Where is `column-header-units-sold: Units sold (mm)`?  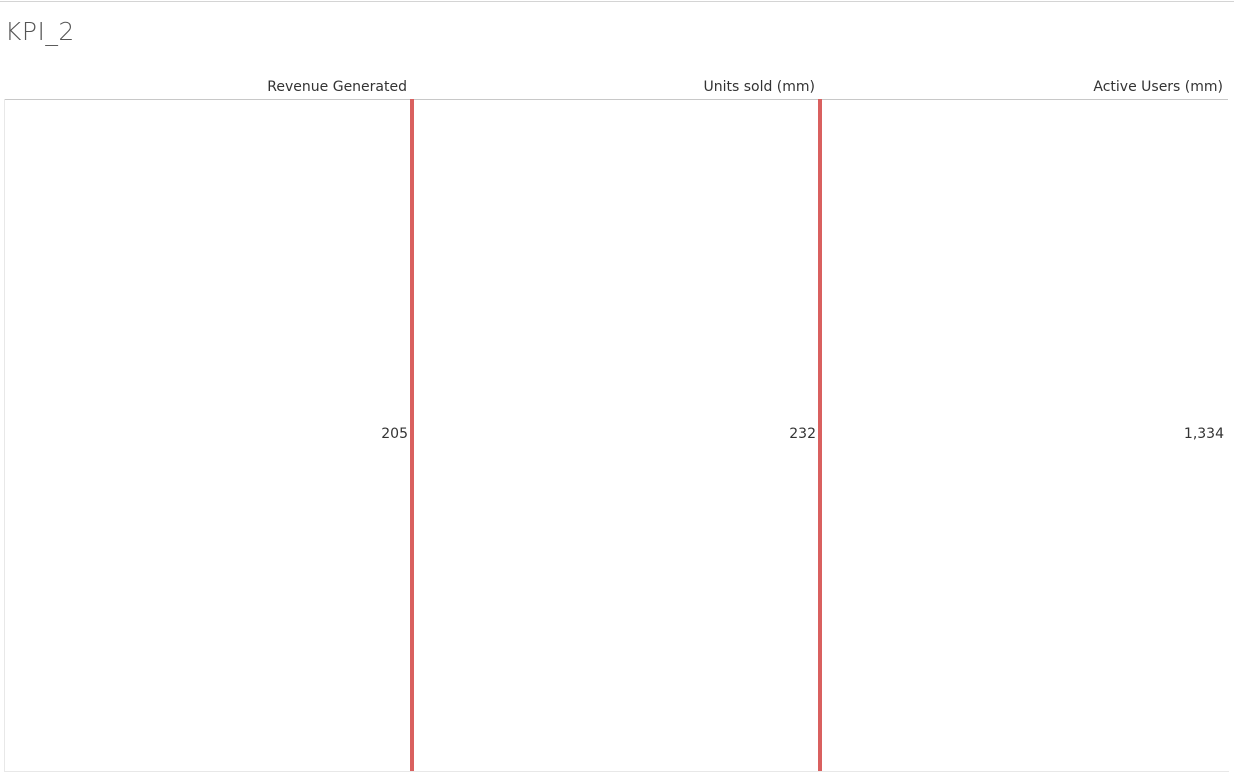
column-header-units-sold: Units sold (mm) is located at coordinates (615, 87).